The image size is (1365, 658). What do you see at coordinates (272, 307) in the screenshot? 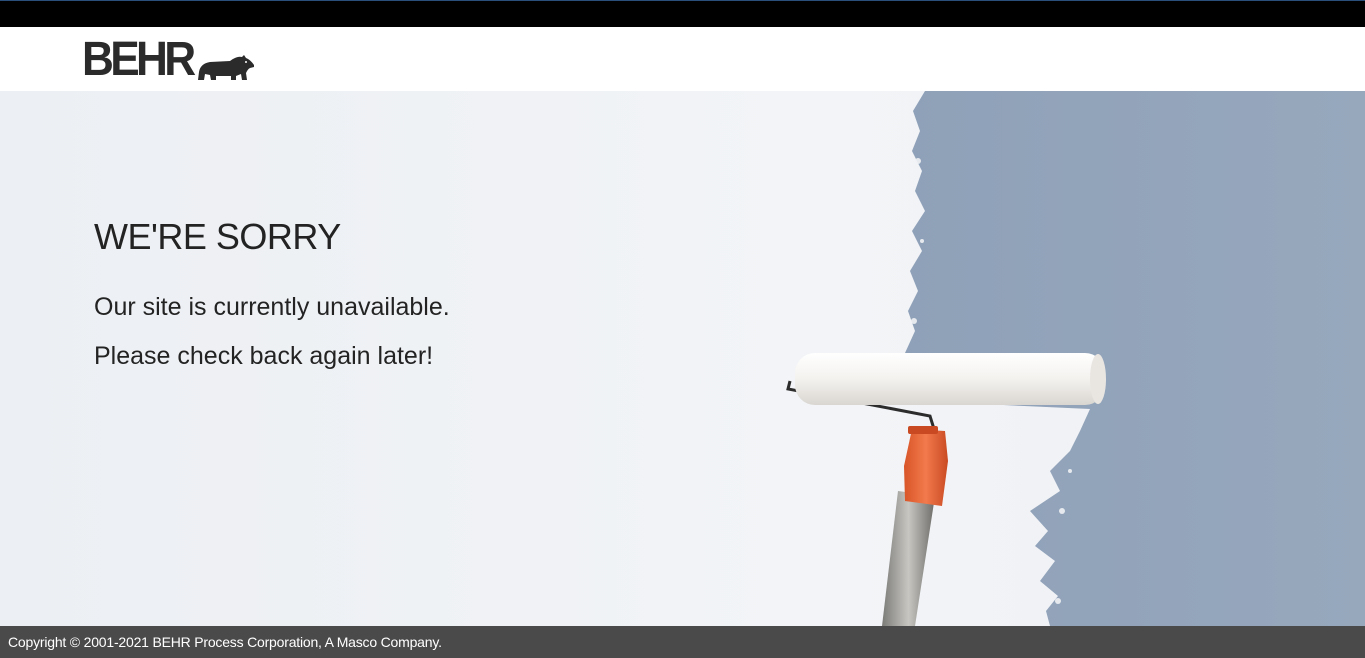
I see `unavailable-text: Our site is currently unavailable.` at bounding box center [272, 307].